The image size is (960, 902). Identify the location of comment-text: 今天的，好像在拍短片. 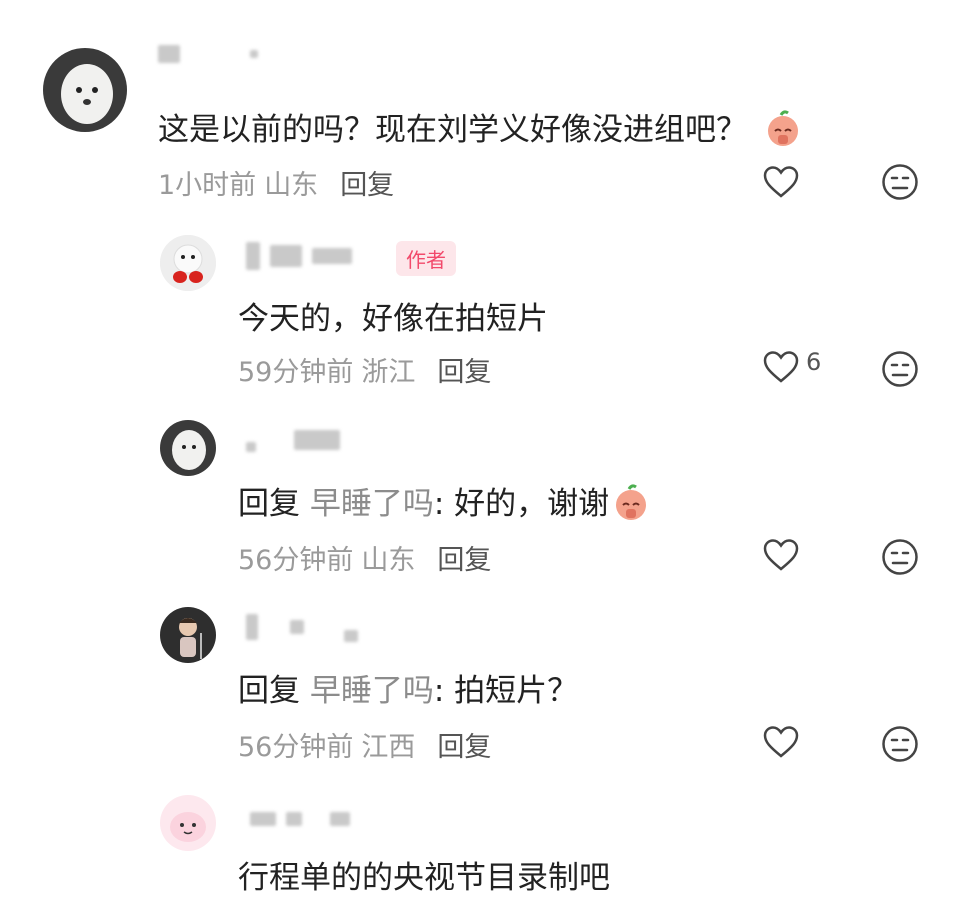
(393, 319).